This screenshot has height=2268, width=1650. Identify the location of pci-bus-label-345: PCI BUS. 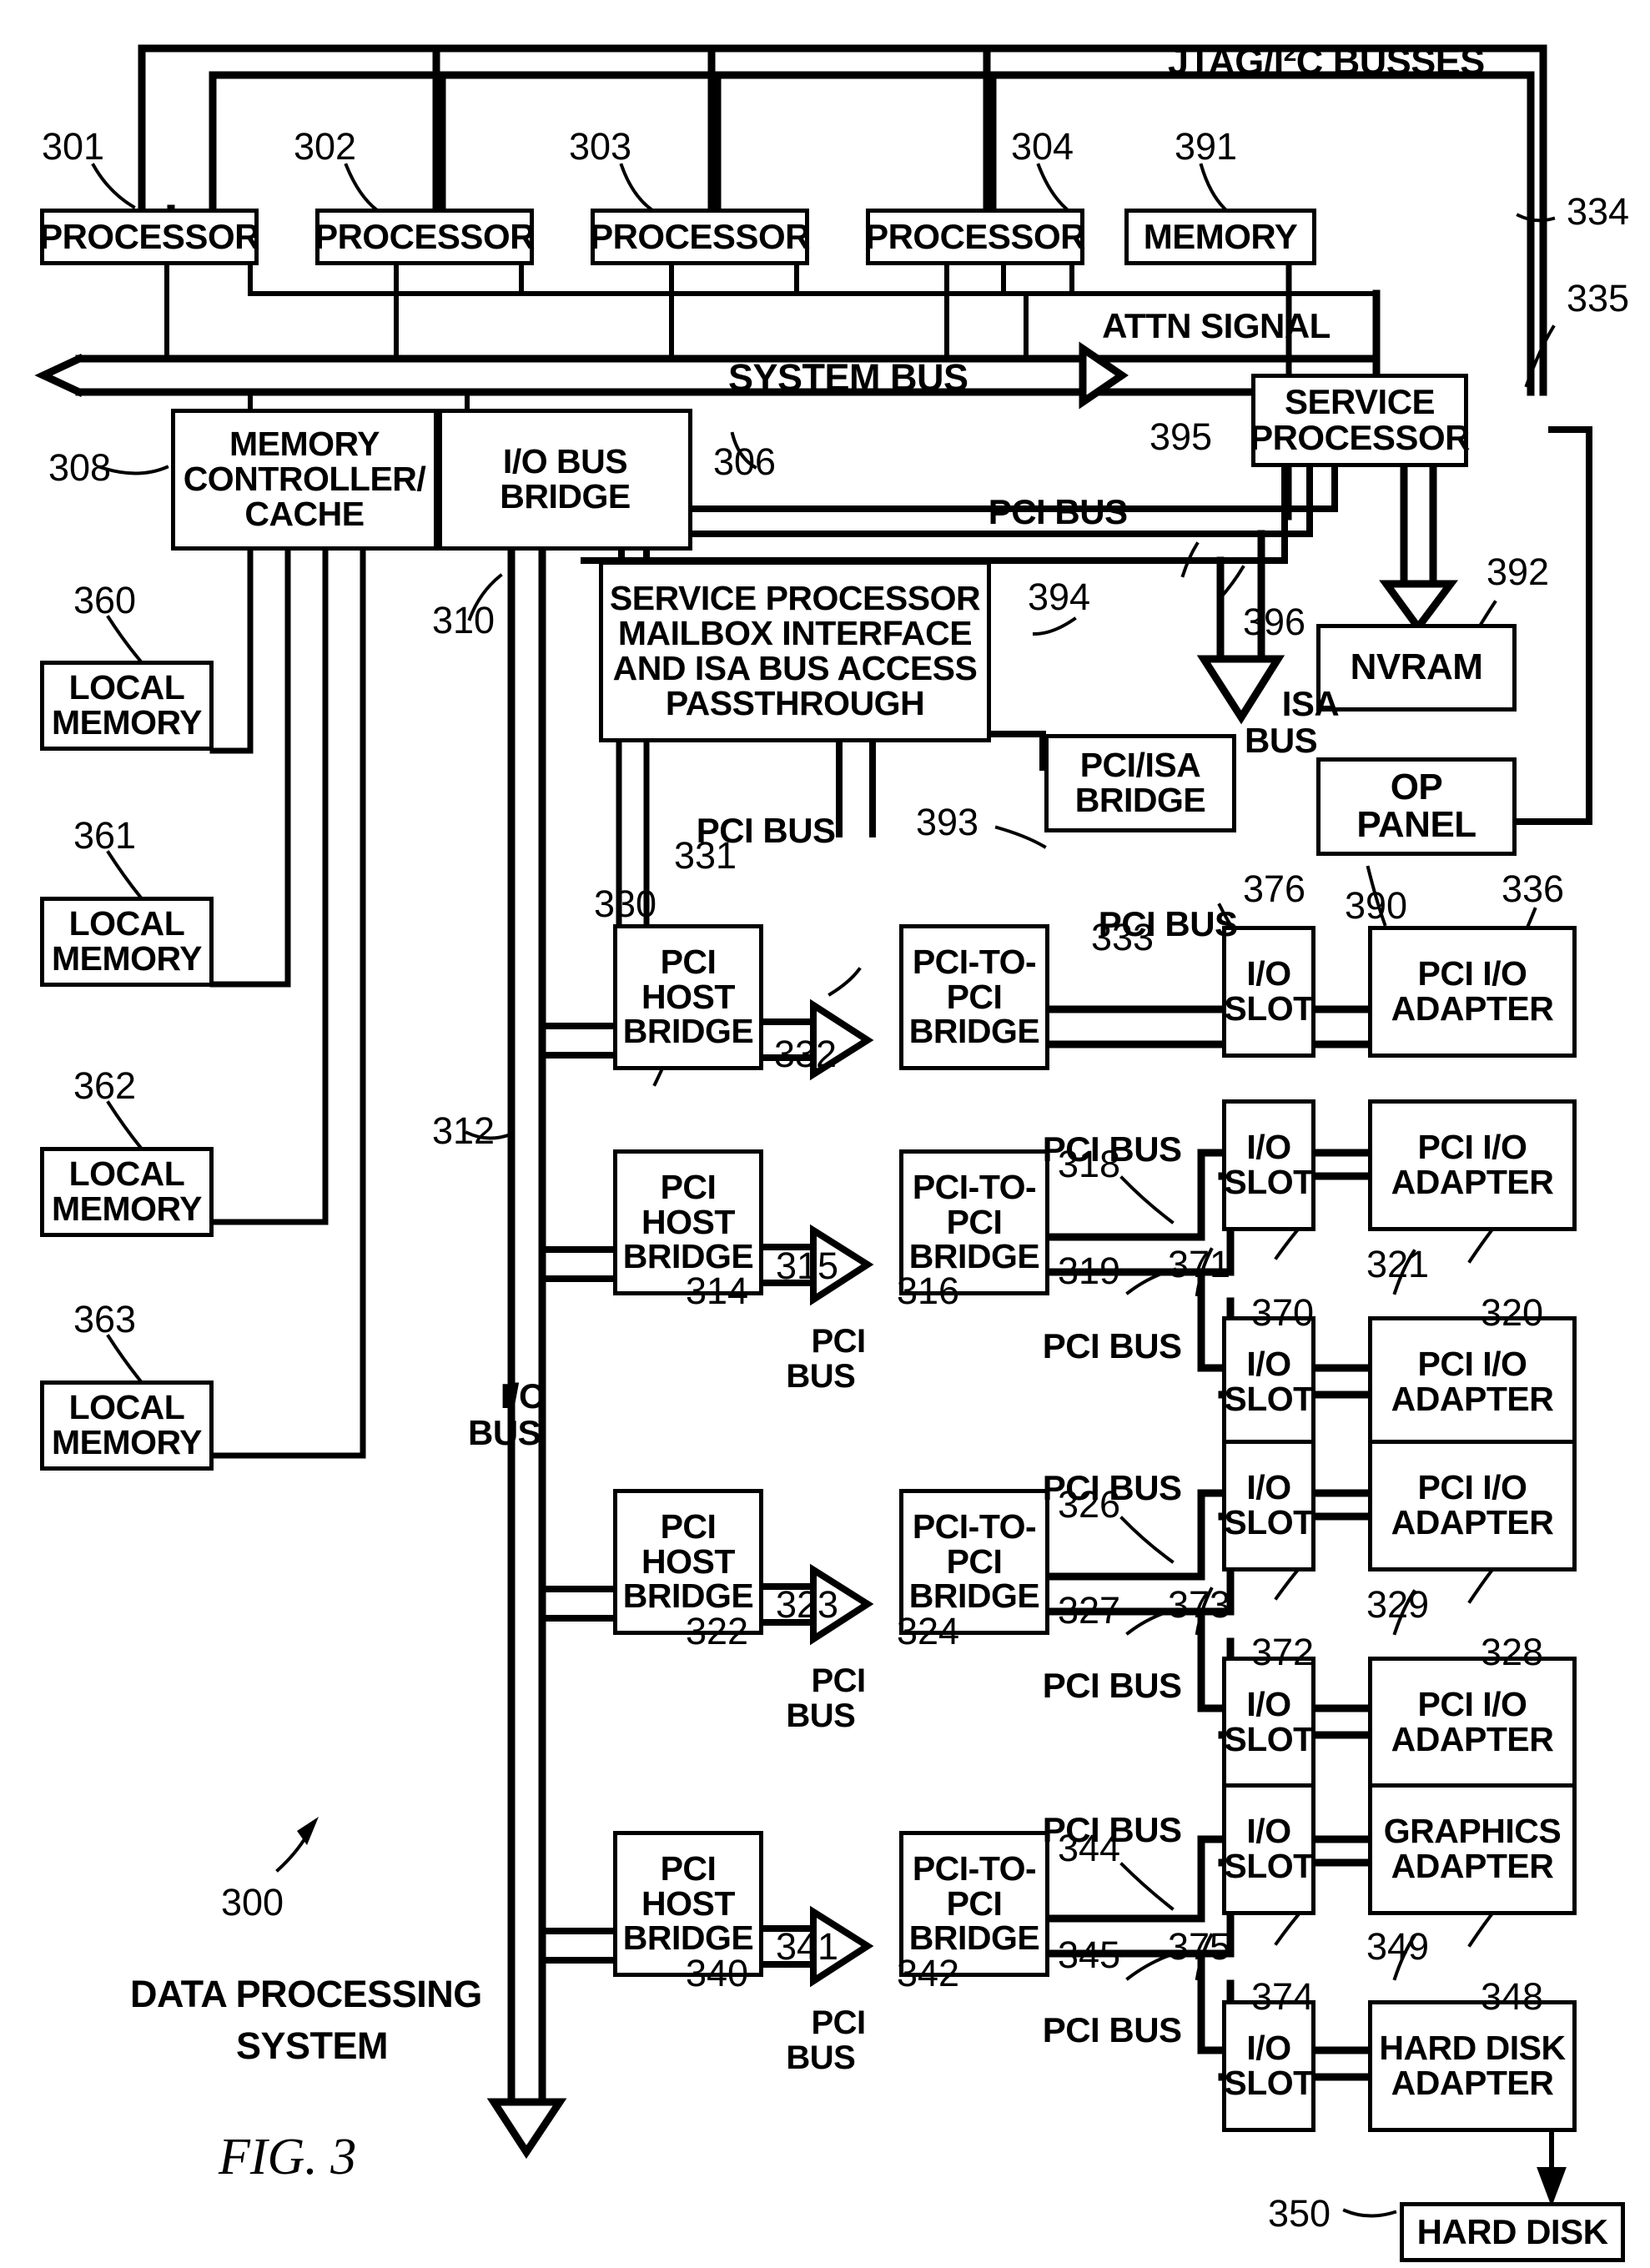
(1093, 2012).